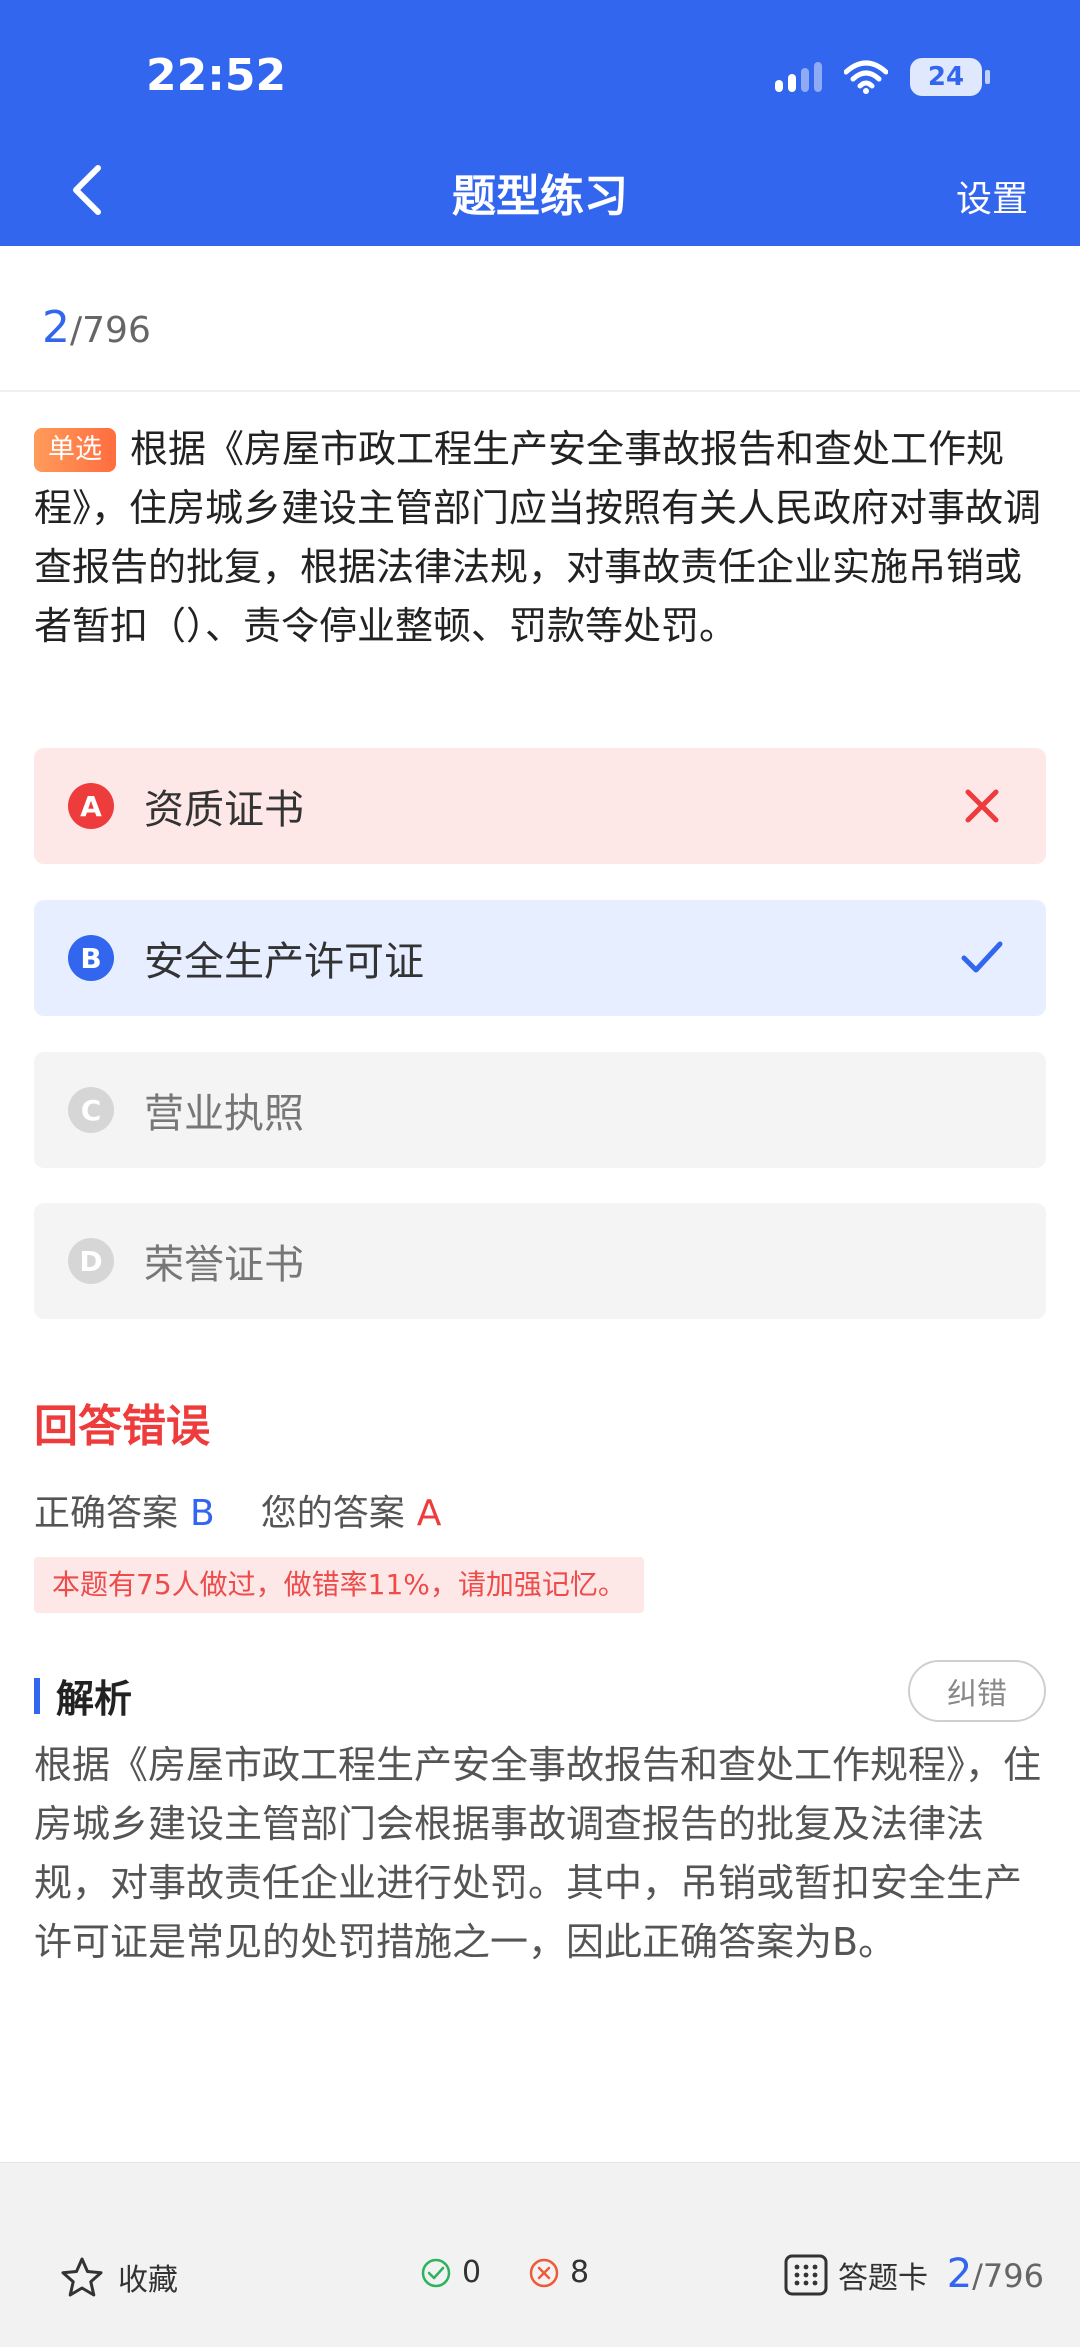 The width and height of the screenshot is (1080, 2347). Describe the element at coordinates (110, 330) in the screenshot. I see `progress-total: /796` at that location.